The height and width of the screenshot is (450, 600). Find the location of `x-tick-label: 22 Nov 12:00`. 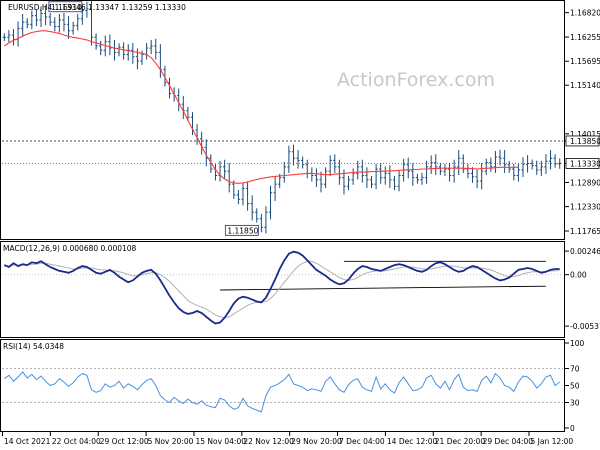

x-tick-label: 22 Nov 12:00 is located at coordinates (268, 441).